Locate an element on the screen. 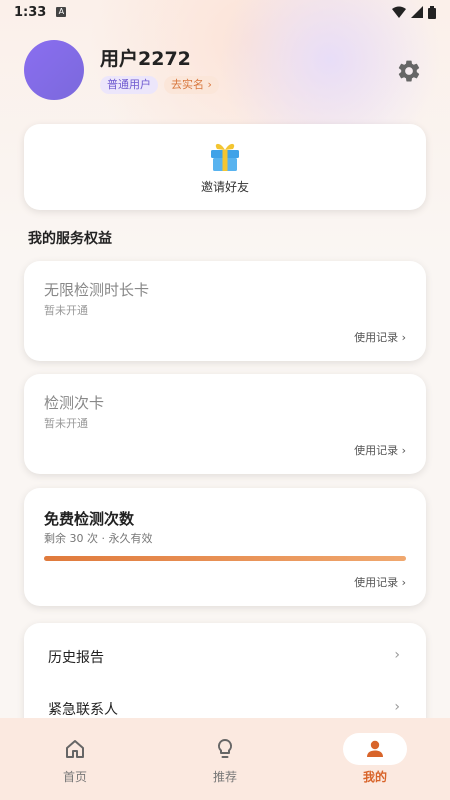  menu-item-label: 紧急联系人 is located at coordinates (83, 710).